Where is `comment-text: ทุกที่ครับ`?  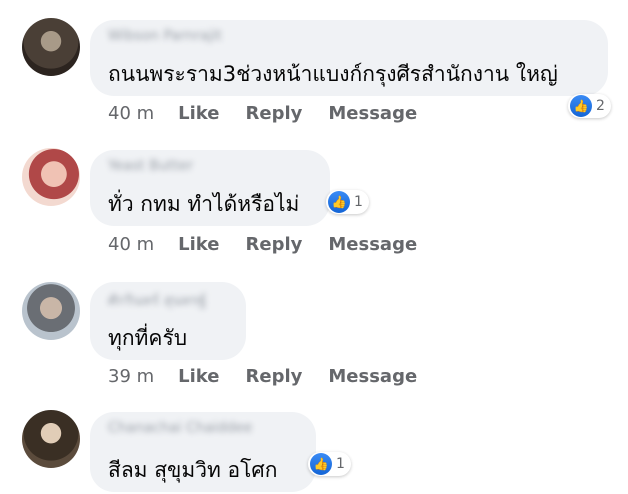 comment-text: ทุกที่ครับ is located at coordinates (148, 338).